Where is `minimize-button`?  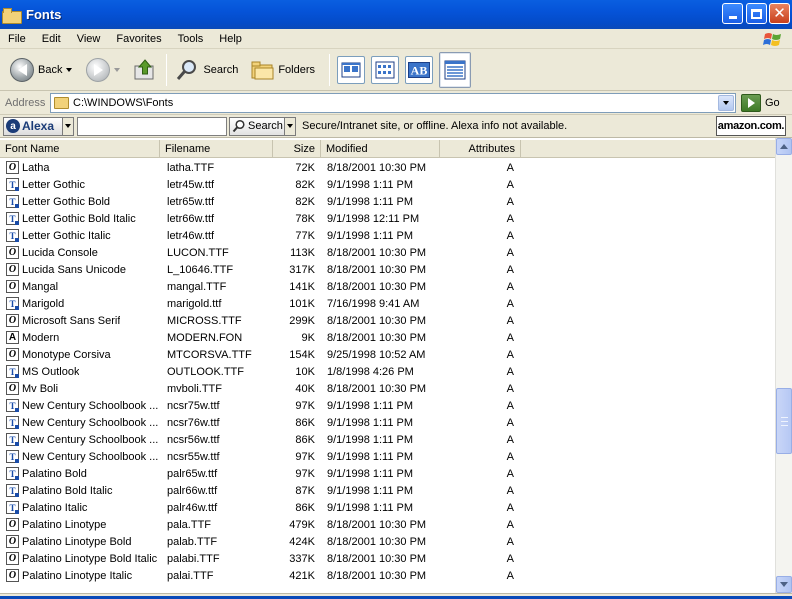 minimize-button is located at coordinates (732, 13).